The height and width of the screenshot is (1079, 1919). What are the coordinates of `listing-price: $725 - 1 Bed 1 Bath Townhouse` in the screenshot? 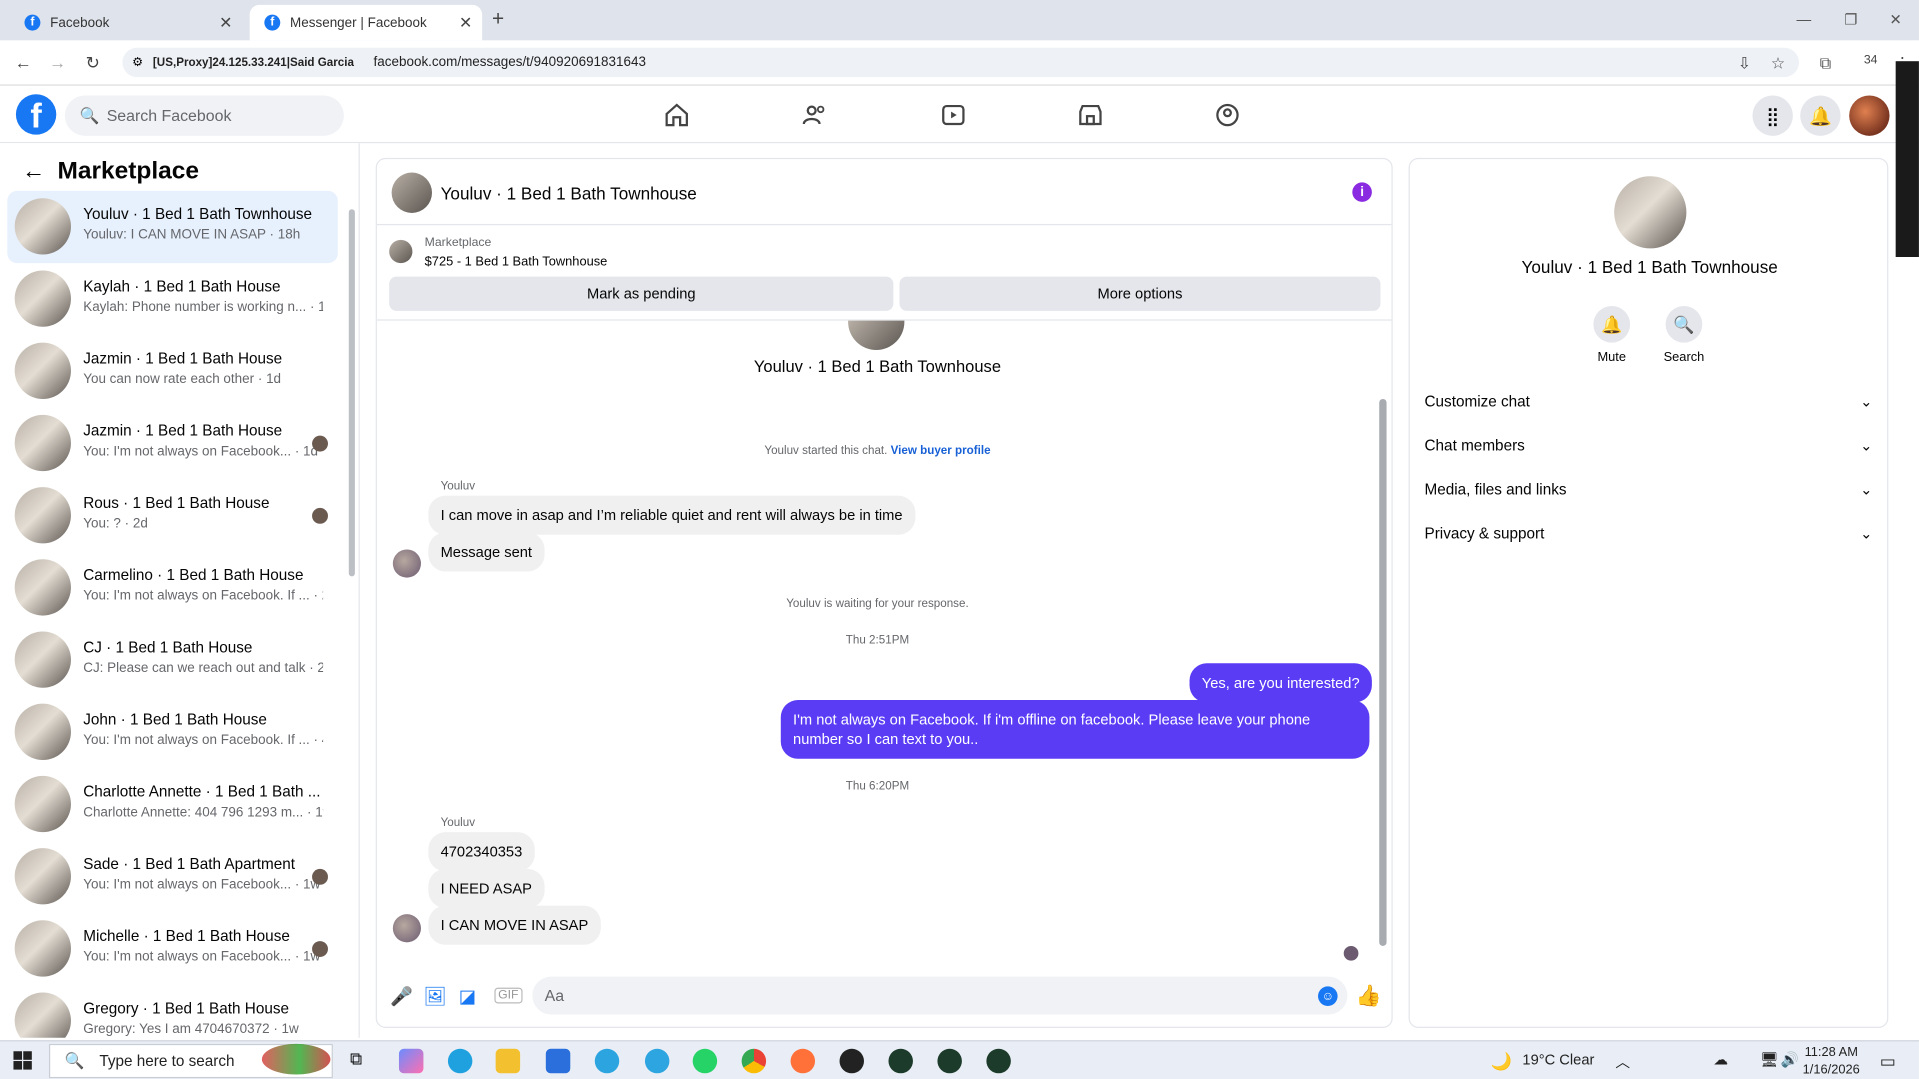 It's located at (516, 262).